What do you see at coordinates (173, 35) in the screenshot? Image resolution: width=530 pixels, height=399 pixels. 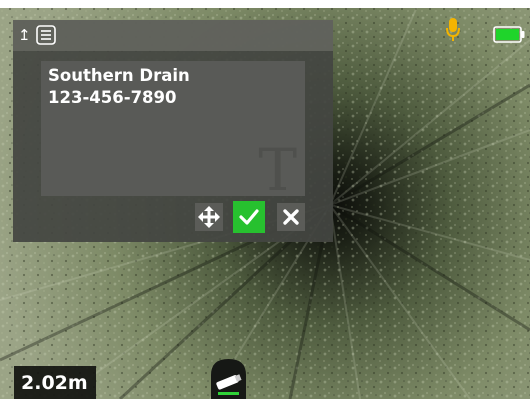 I see `dialog-header: ↥` at bounding box center [173, 35].